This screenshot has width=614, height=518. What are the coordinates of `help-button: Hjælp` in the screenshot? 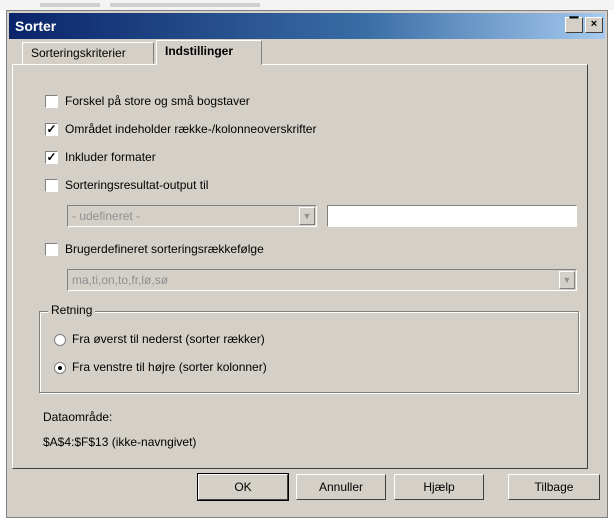 It's located at (439, 487).